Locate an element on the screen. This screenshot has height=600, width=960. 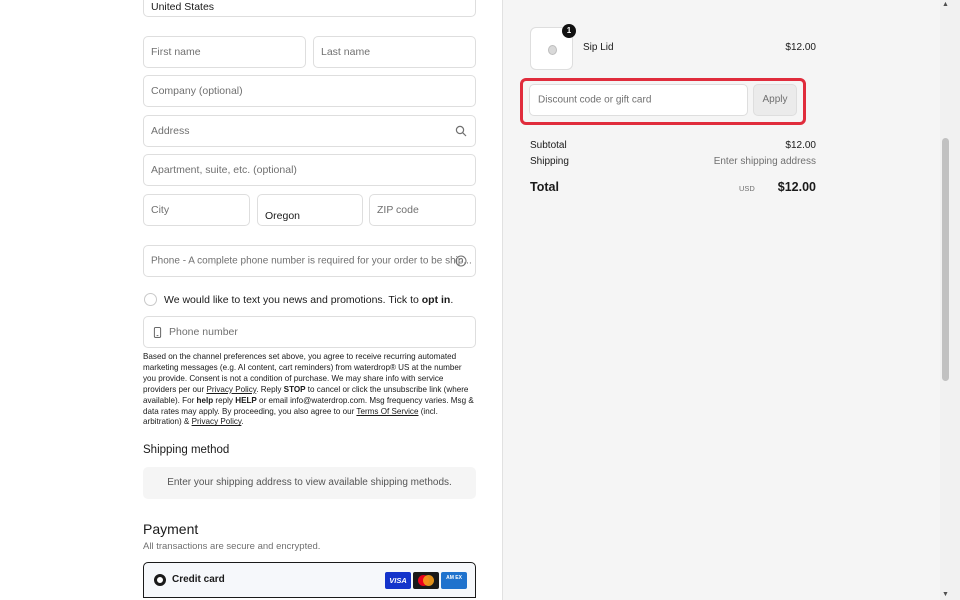
privacy-policy-link: Privacy Policy is located at coordinates (231, 389).